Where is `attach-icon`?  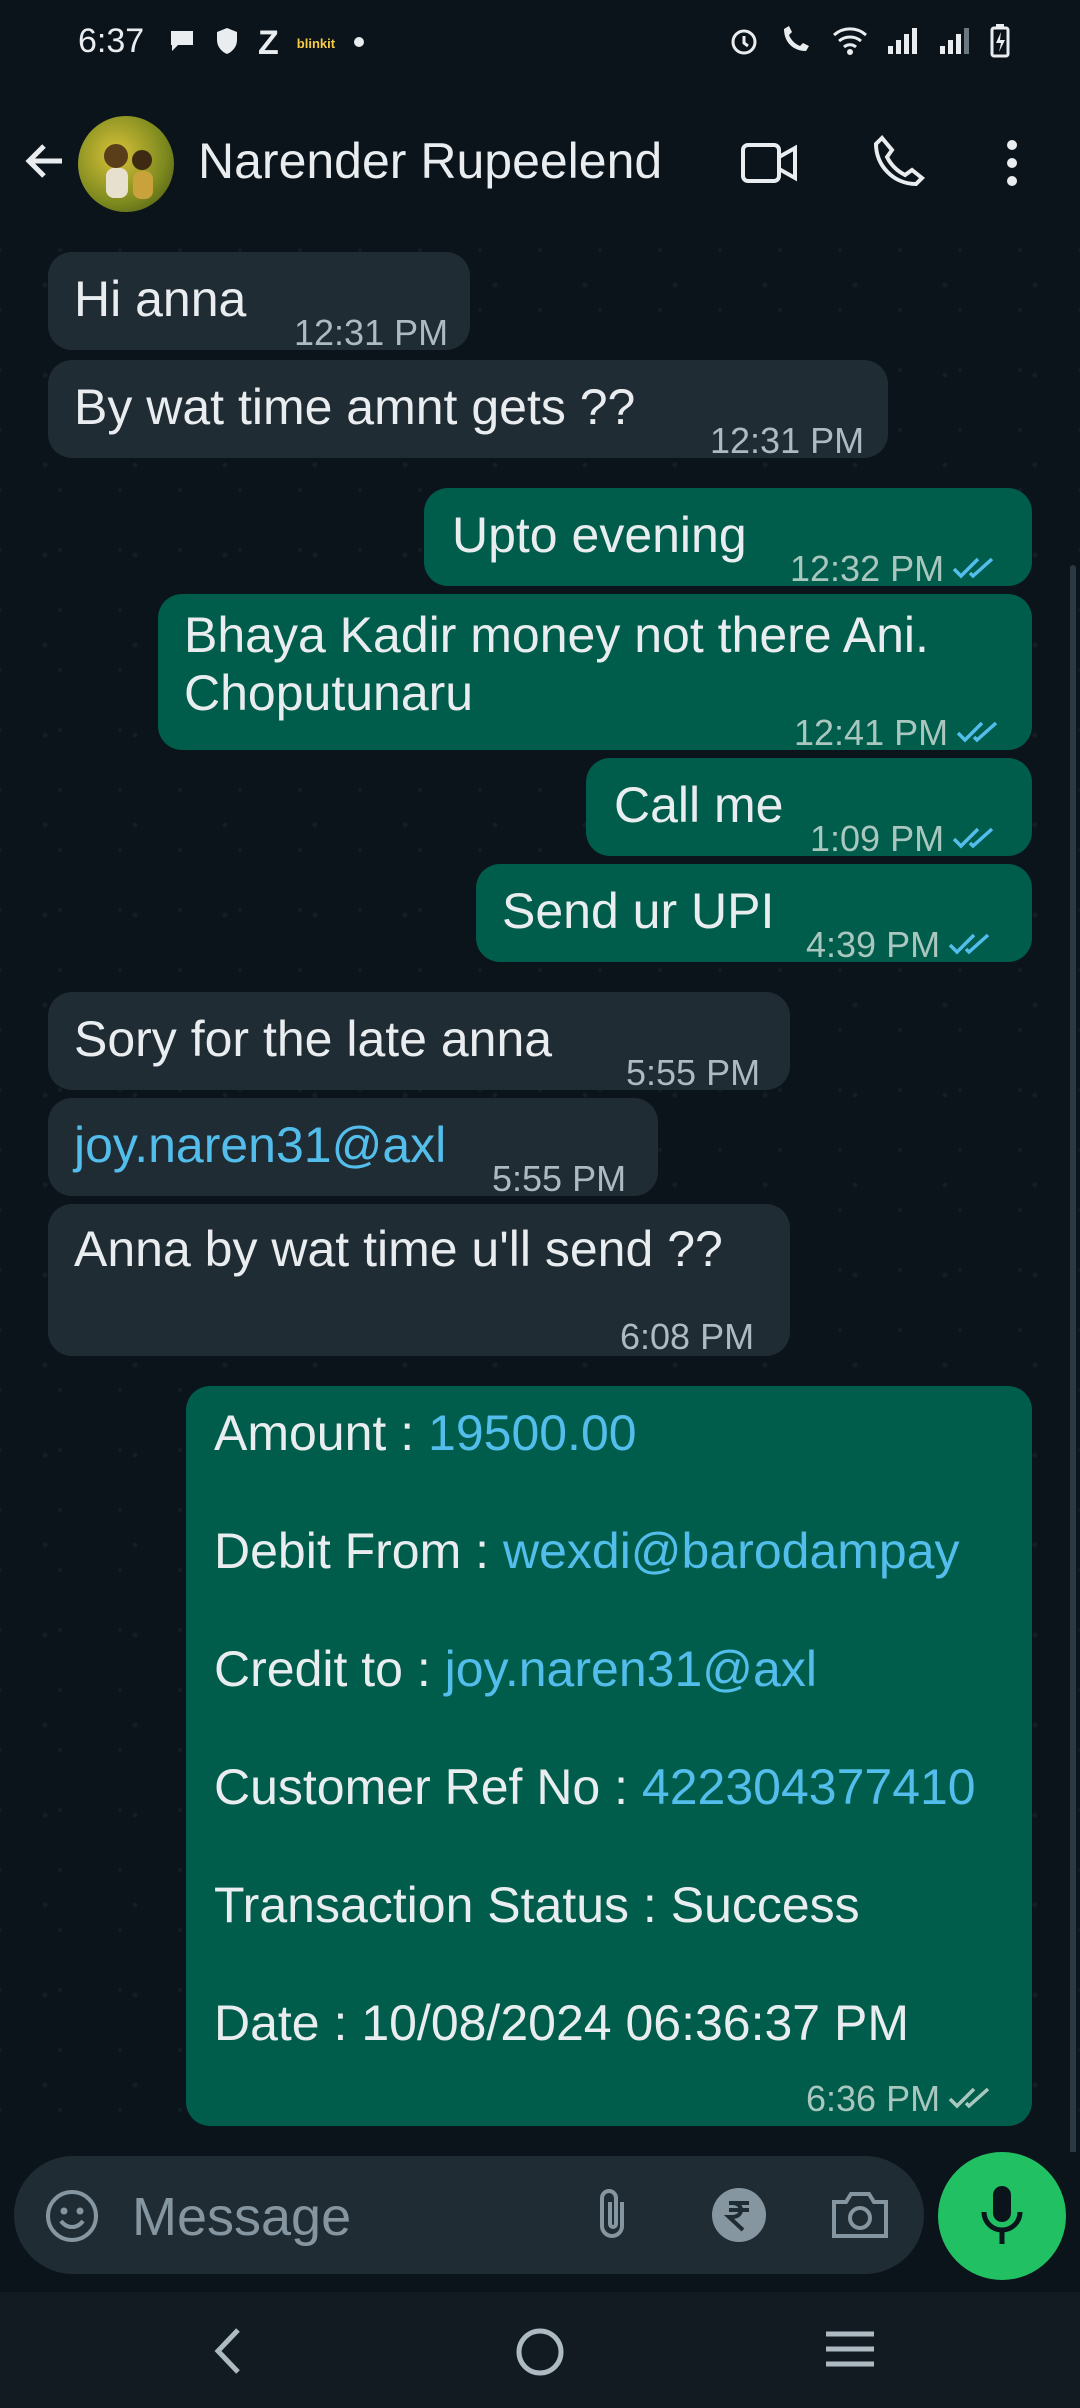 attach-icon is located at coordinates (612, 2216).